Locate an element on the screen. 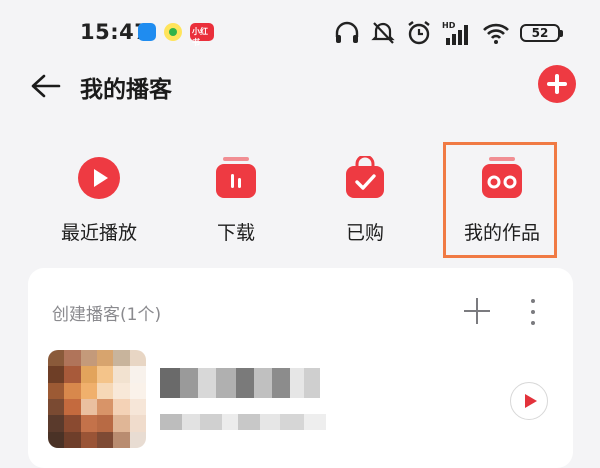  my-works-entry: 我的作品 is located at coordinates (502, 200).